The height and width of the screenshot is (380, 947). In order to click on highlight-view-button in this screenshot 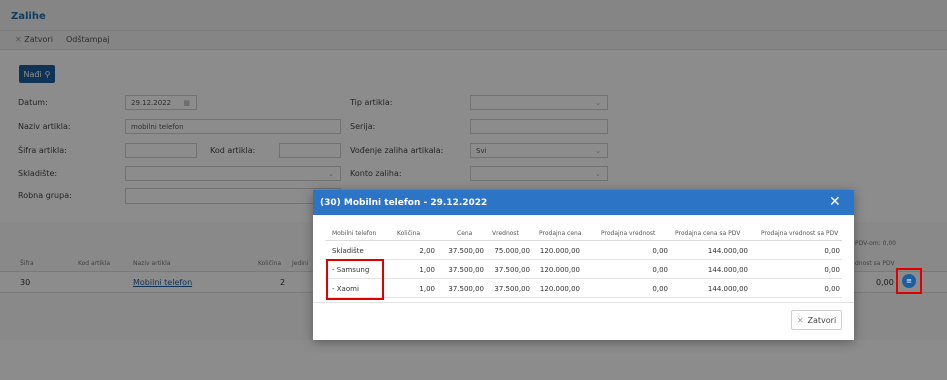, I will do `click(909, 281)`.